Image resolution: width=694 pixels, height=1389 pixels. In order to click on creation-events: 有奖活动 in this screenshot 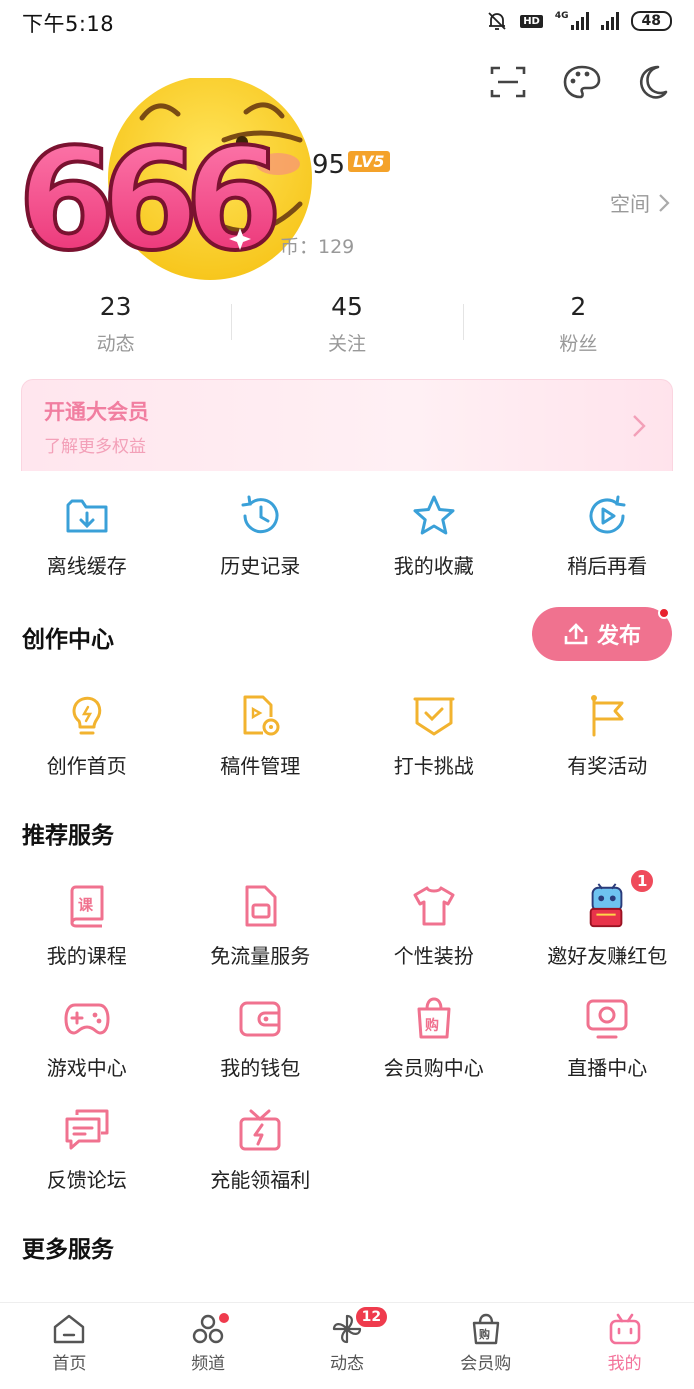, I will do `click(607, 735)`.